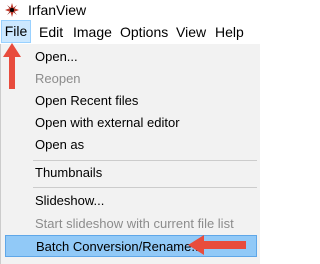  What do you see at coordinates (229, 32) in the screenshot?
I see `menu-help: Help` at bounding box center [229, 32].